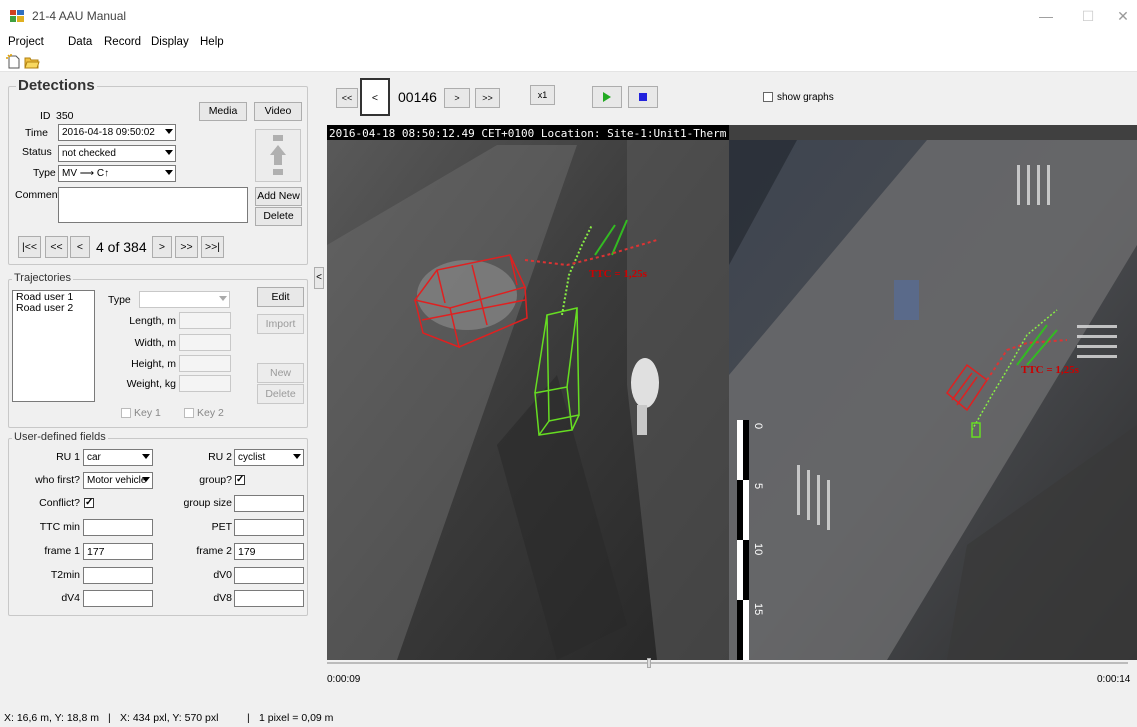 This screenshot has height=727, width=1137. Describe the element at coordinates (278, 155) in the screenshot. I see `move-up-button` at that location.